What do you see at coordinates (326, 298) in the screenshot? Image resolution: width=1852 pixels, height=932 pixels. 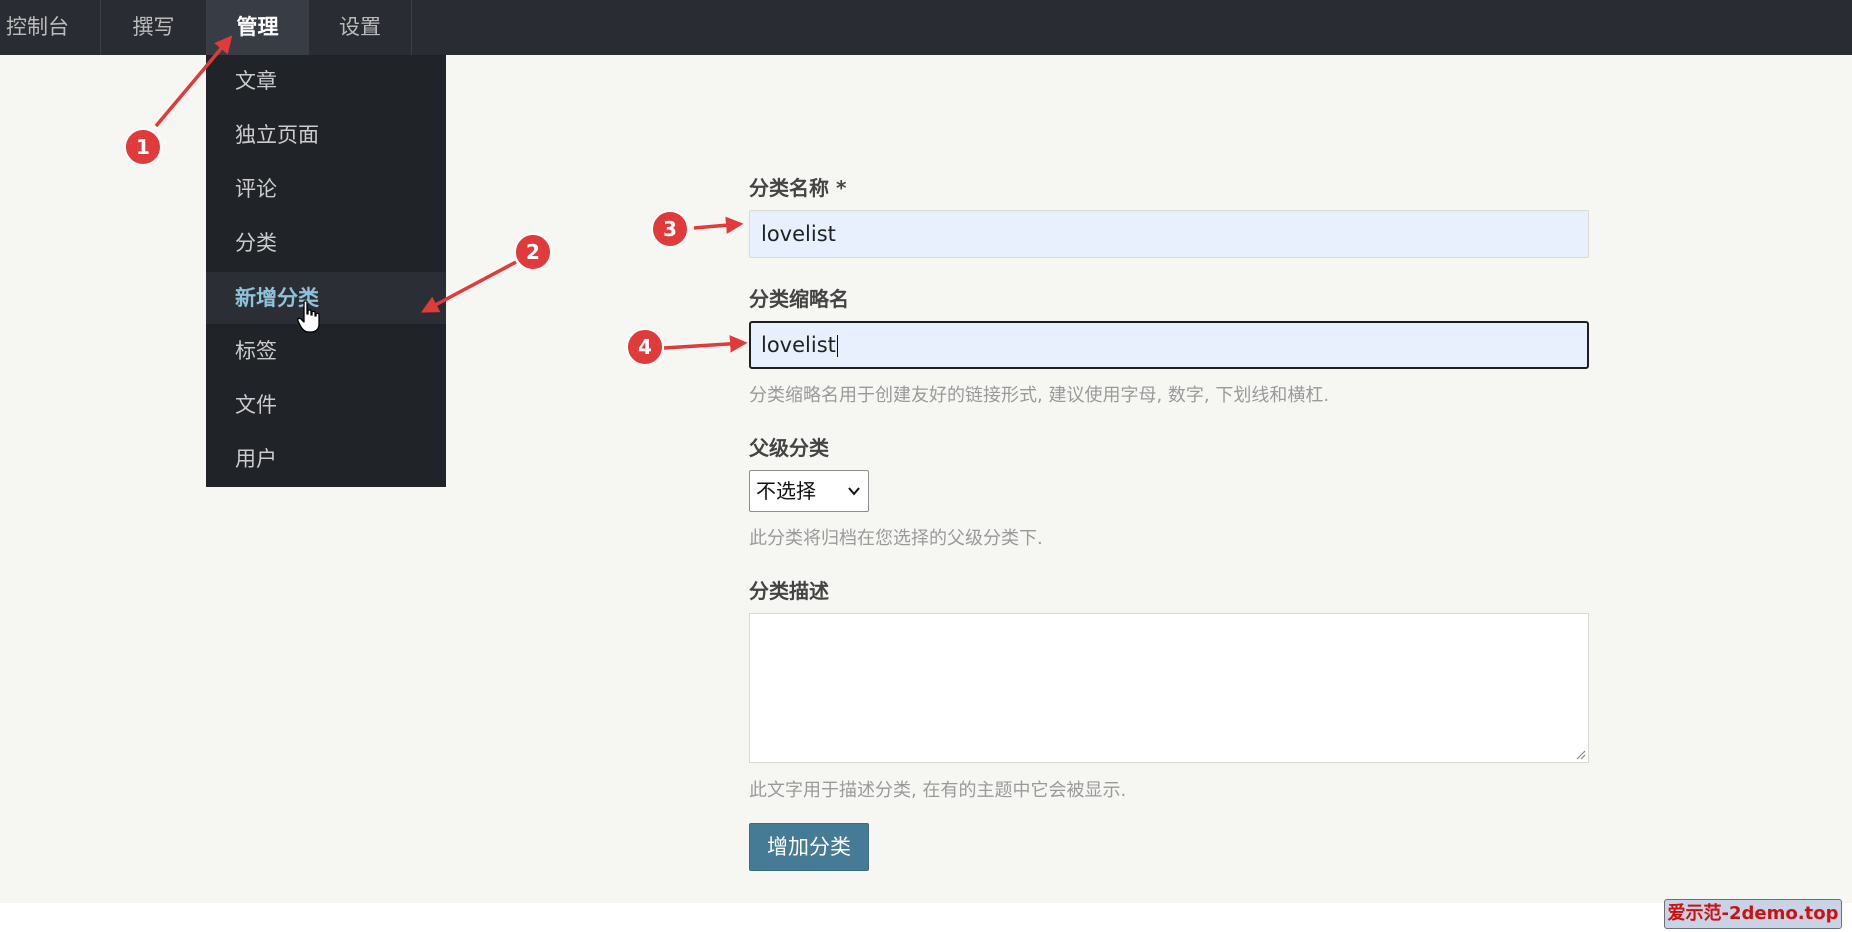 I see `menu-item-new-category: 新增分类` at bounding box center [326, 298].